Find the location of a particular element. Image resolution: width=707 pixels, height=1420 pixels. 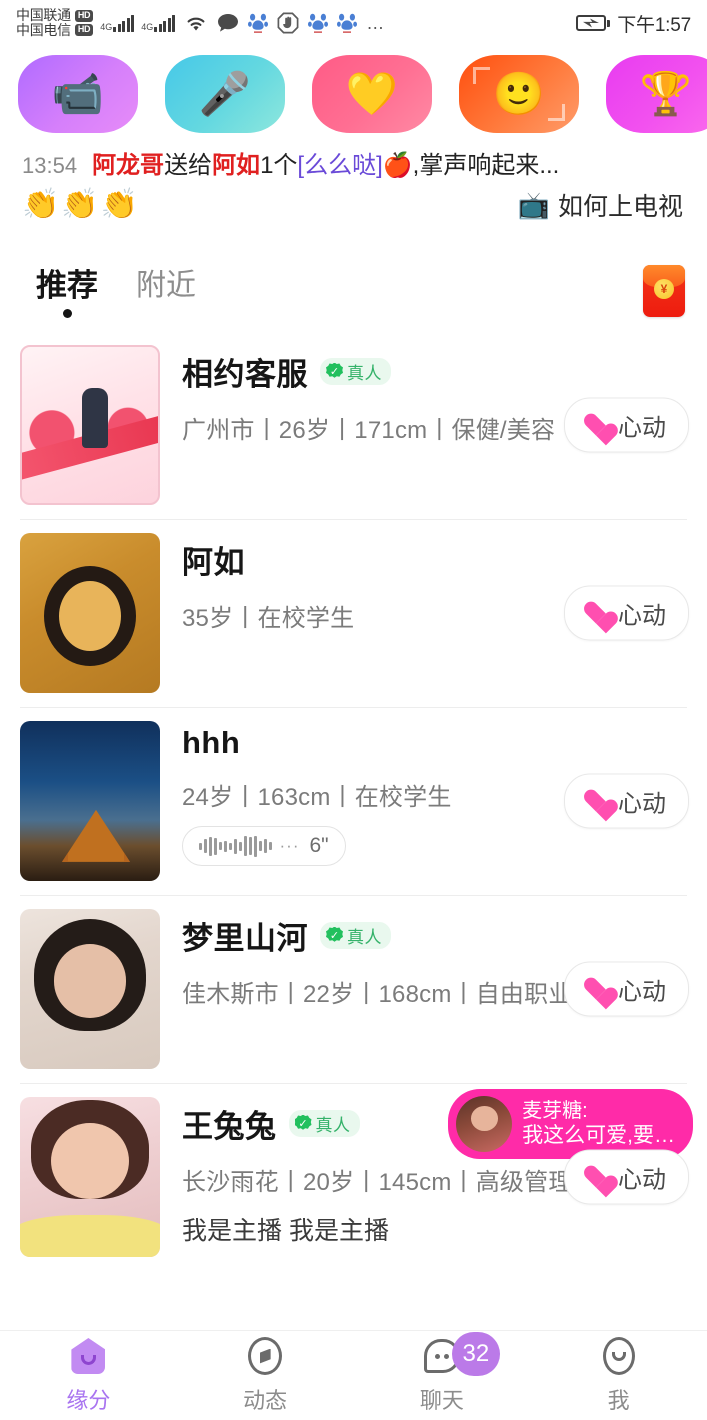

gift-notice-time: 13:54 is located at coordinates (50, 165).